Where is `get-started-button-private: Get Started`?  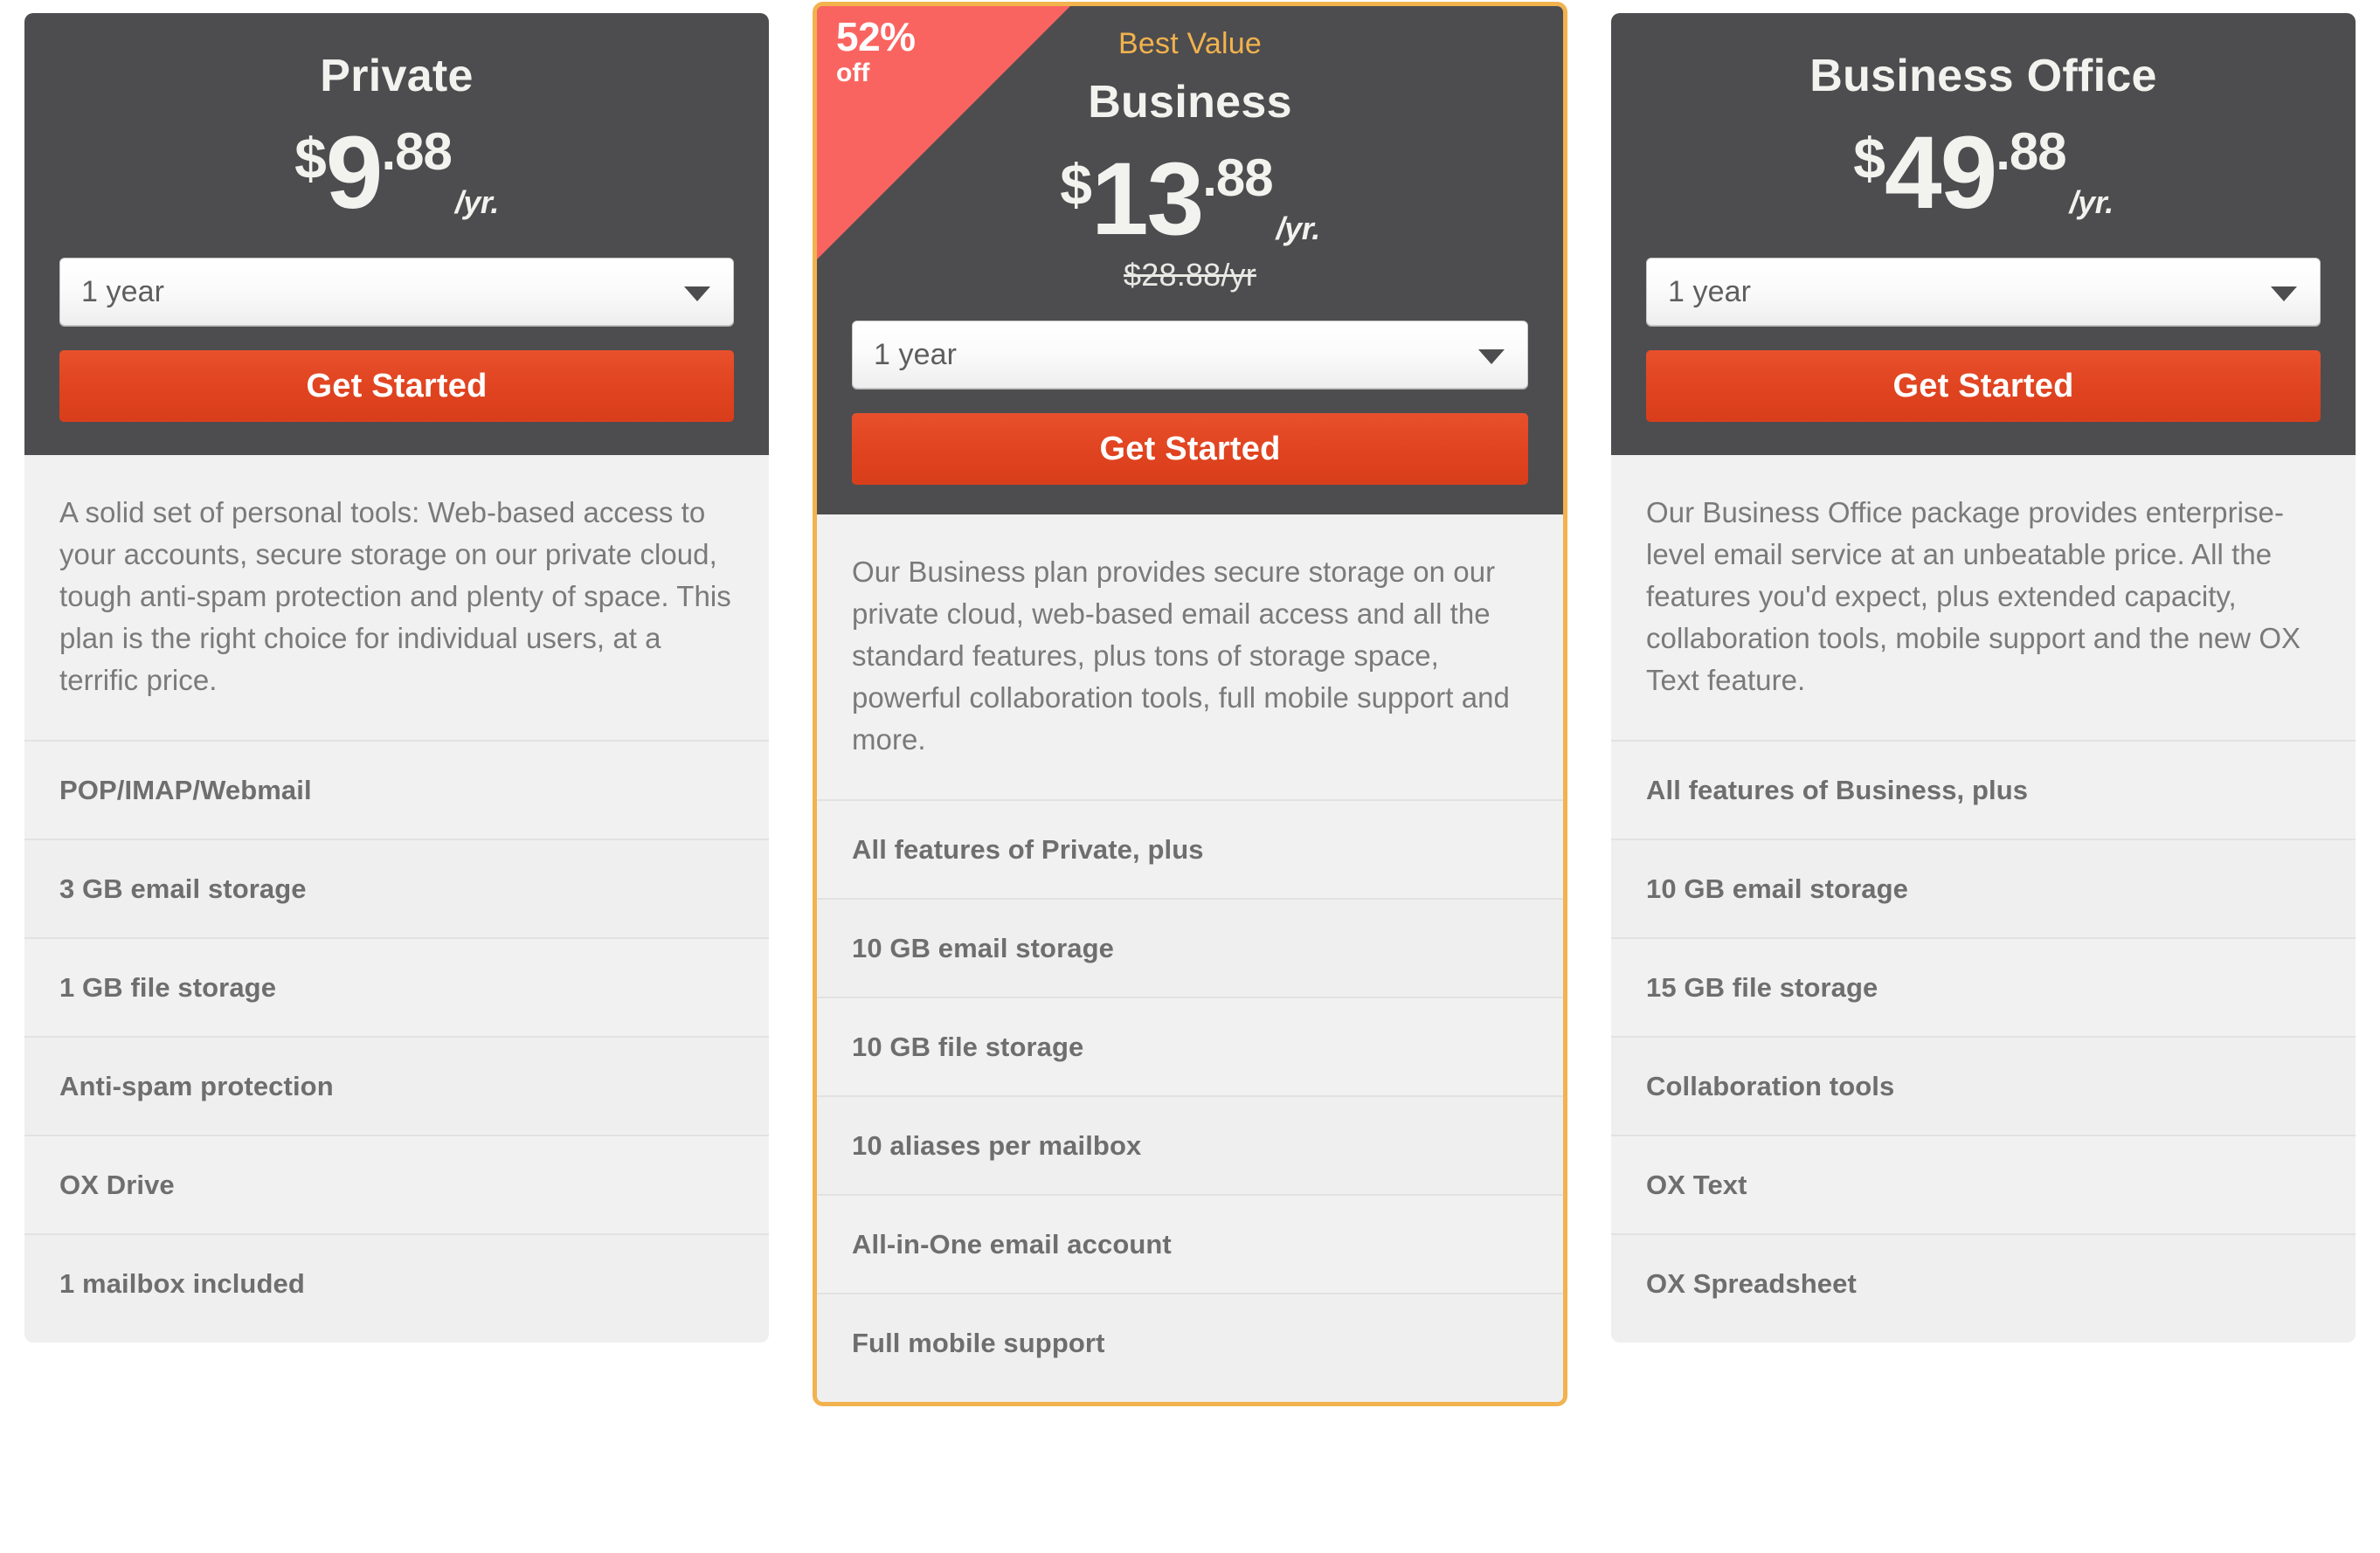 get-started-button-private: Get Started is located at coordinates (396, 386).